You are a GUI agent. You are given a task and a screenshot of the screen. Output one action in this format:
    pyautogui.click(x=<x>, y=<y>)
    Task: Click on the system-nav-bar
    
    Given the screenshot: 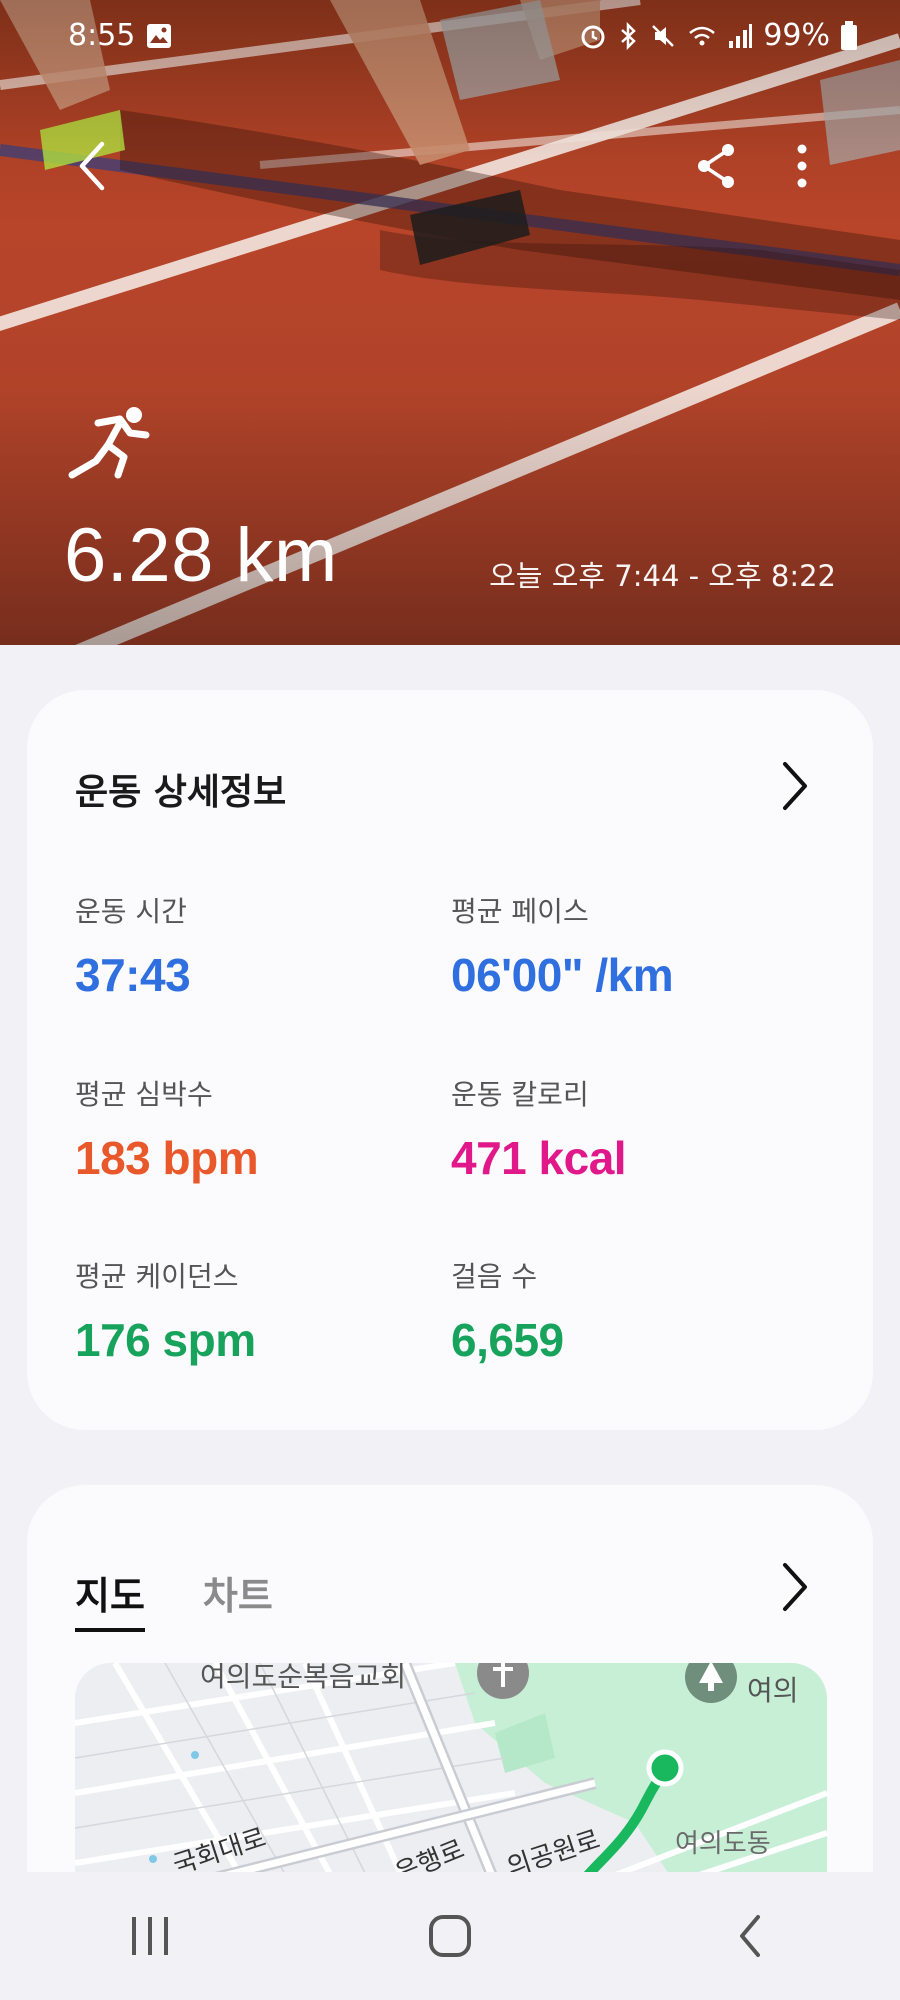 What is the action you would take?
    pyautogui.click(x=450, y=1936)
    